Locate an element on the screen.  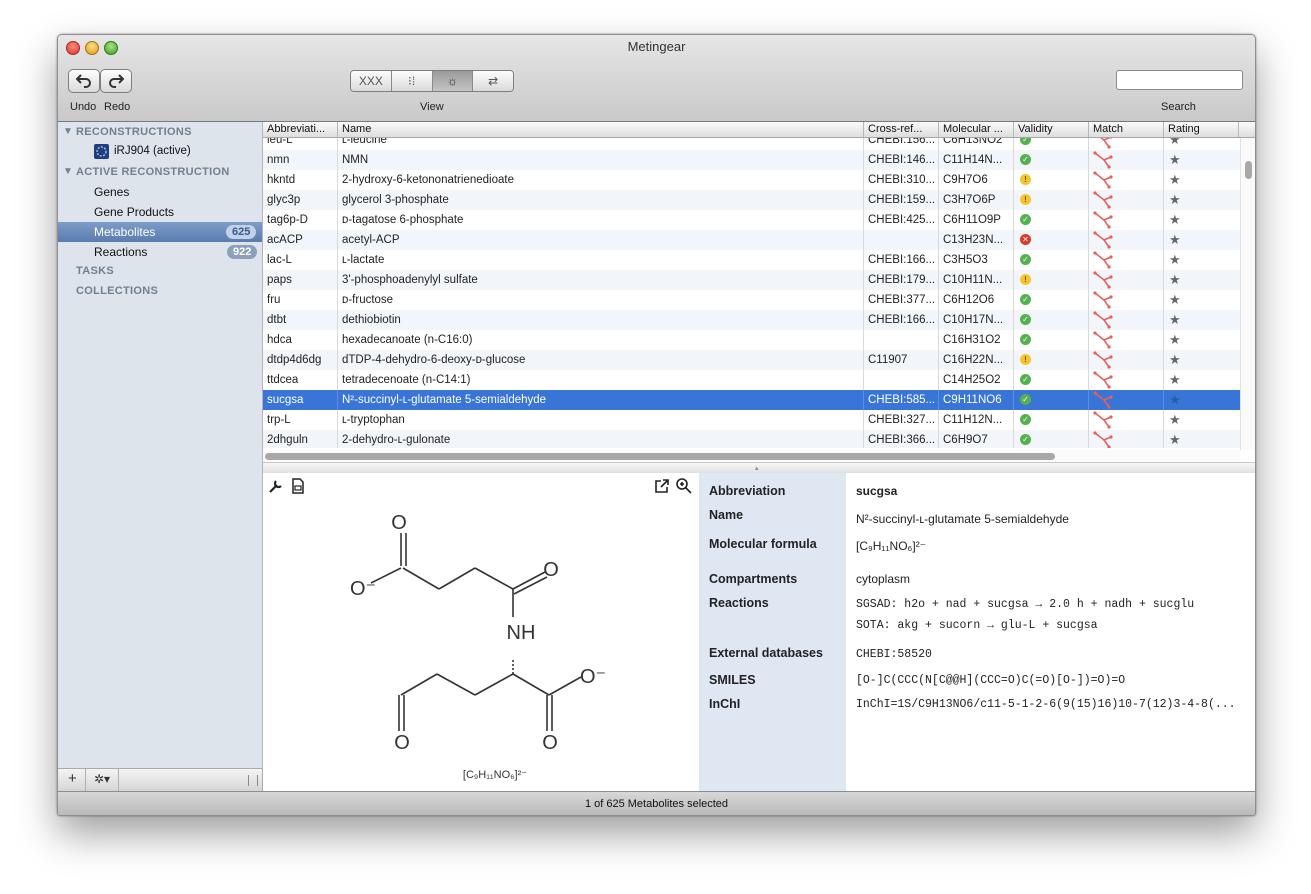
column-header-match: Match is located at coordinates (1126, 129).